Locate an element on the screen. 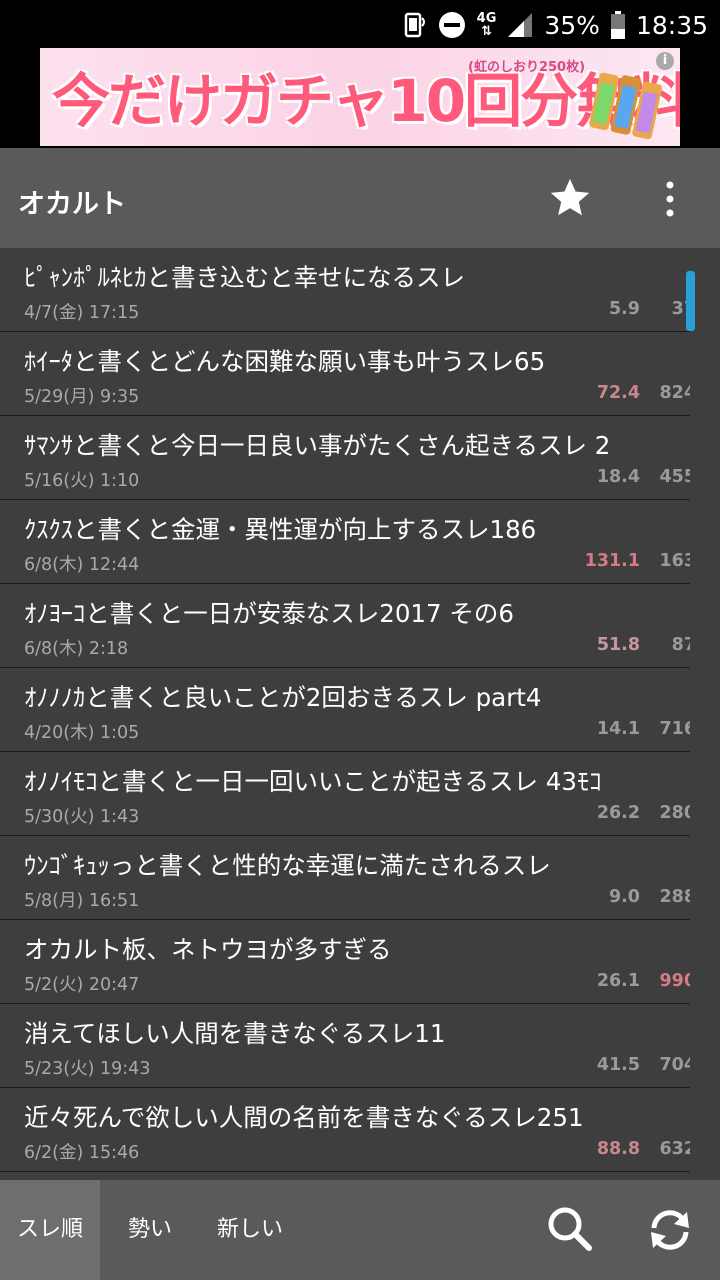  tab-label: 新しい is located at coordinates (249, 1229).